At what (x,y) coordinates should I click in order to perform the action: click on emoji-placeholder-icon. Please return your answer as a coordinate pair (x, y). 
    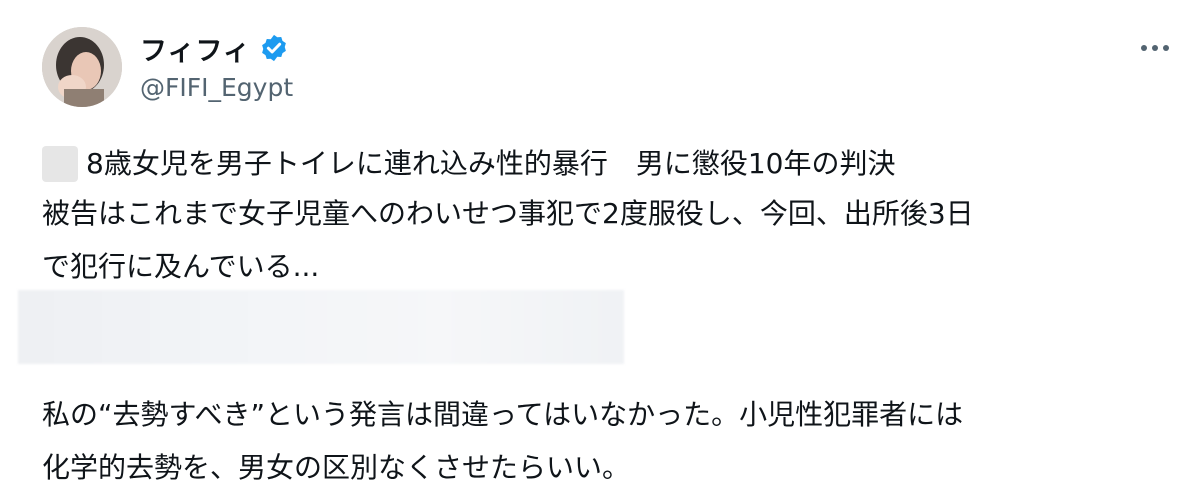
    Looking at the image, I should click on (60, 164).